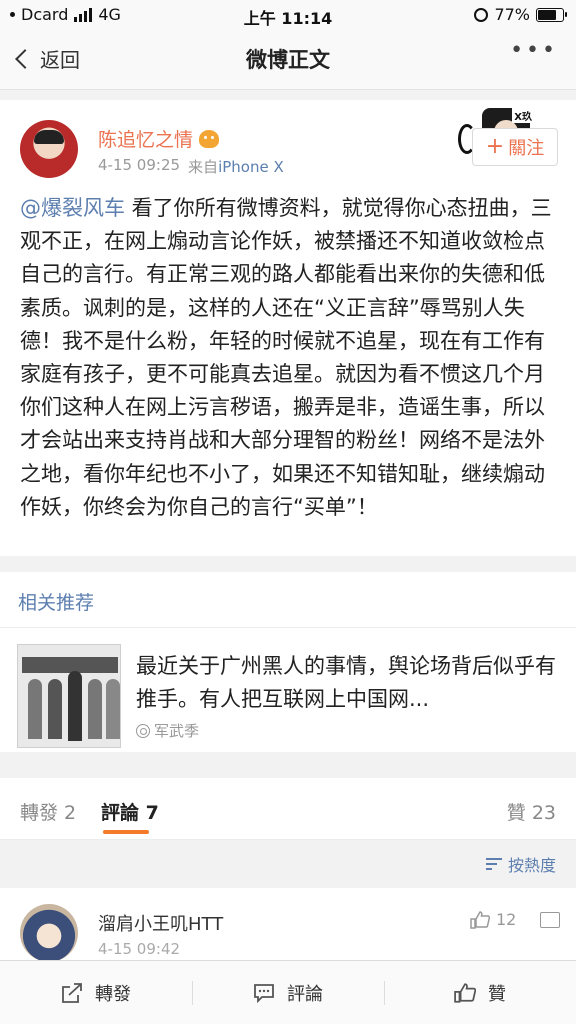 This screenshot has width=576, height=1024. Describe the element at coordinates (49, 149) in the screenshot. I see `author-avatar` at that location.